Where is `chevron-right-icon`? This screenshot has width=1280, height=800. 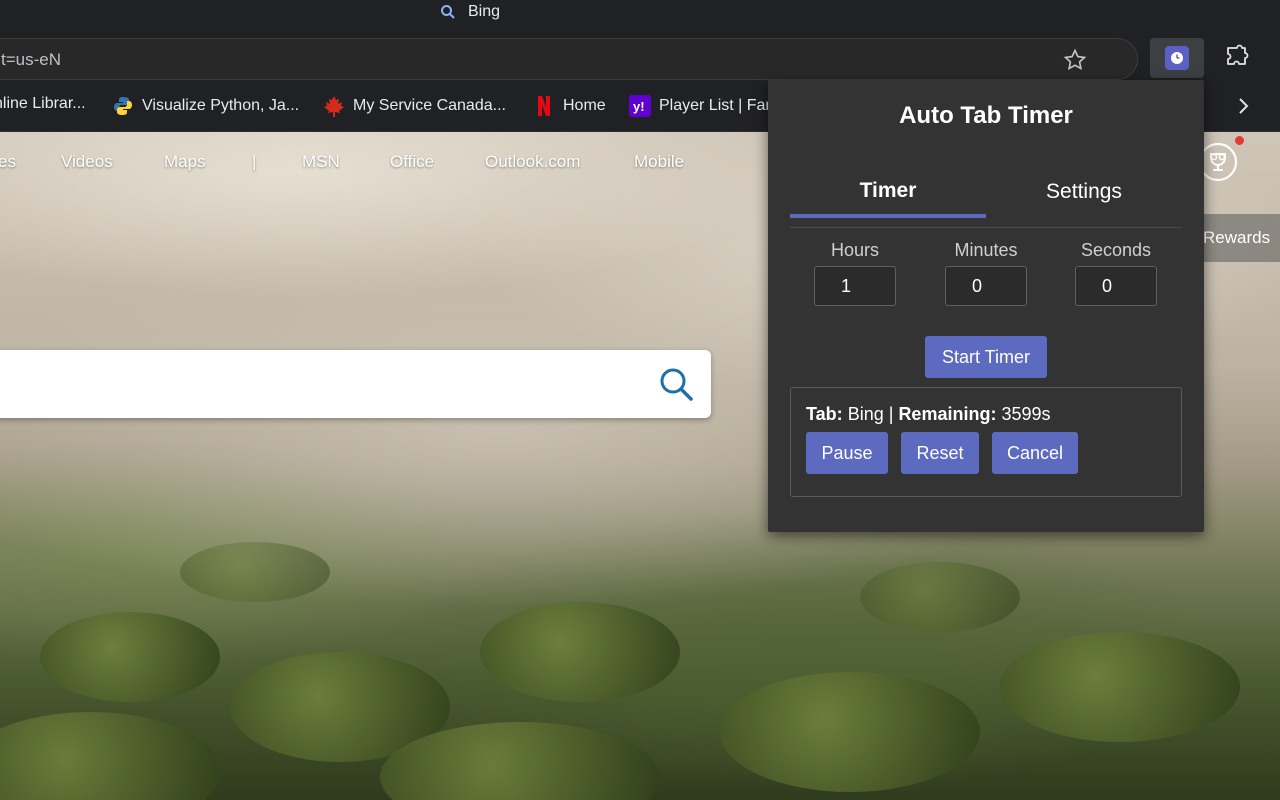
chevron-right-icon is located at coordinates (1243, 106).